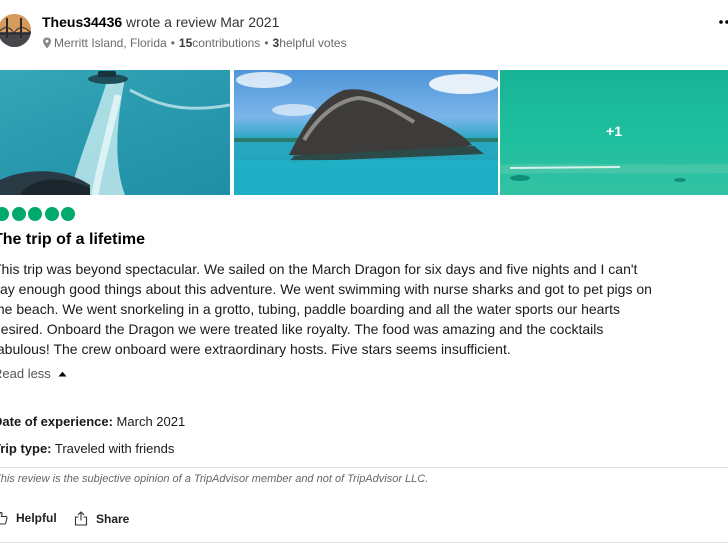 The height and width of the screenshot is (546, 728). Describe the element at coordinates (276, 43) in the screenshot. I see `helpful-votes-count: 3` at that location.